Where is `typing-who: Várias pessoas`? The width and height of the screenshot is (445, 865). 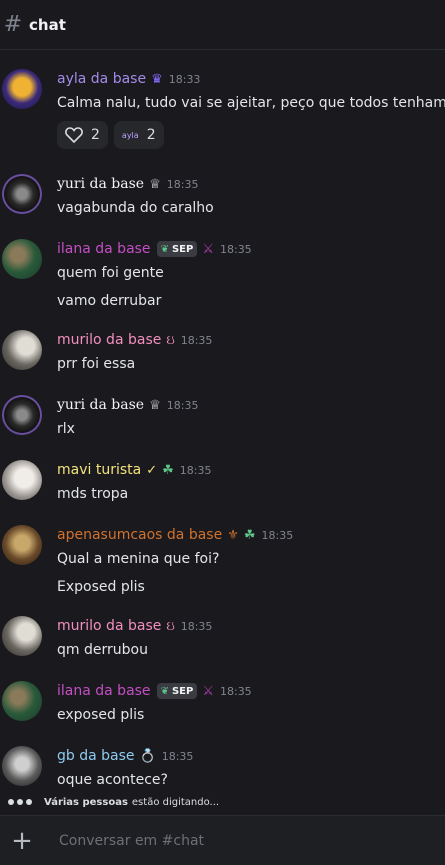 typing-who: Várias pessoas is located at coordinates (86, 802).